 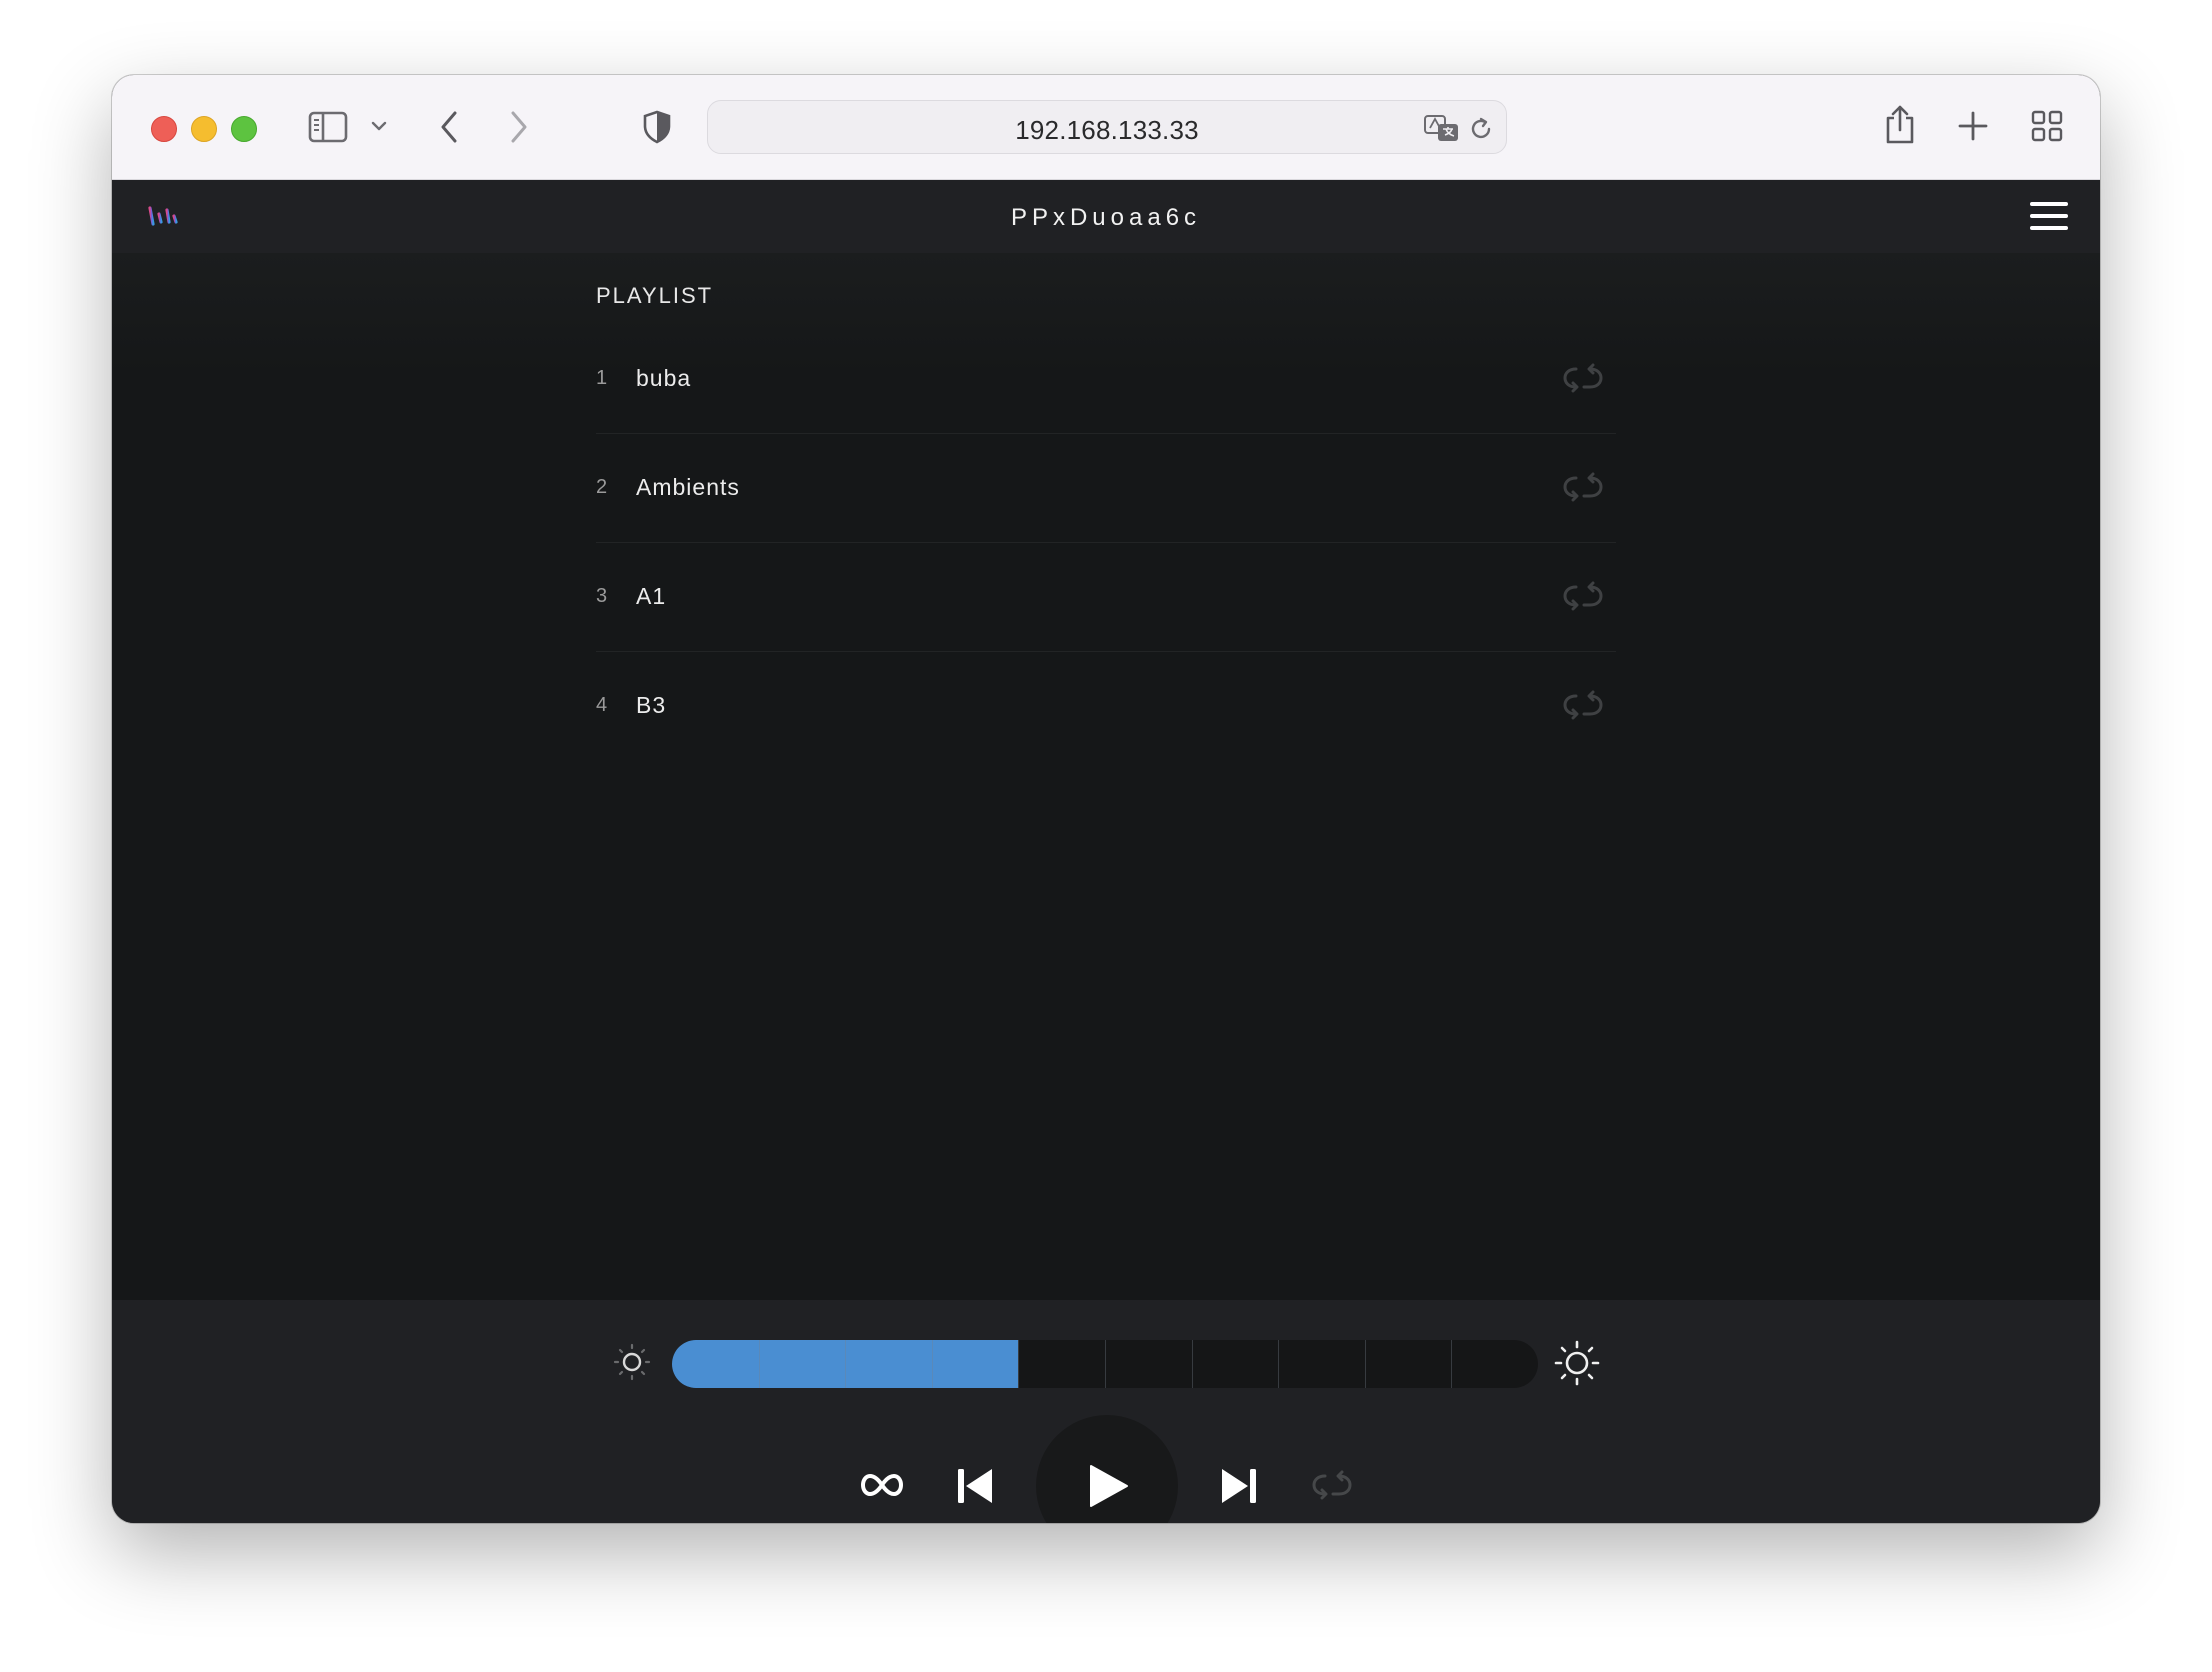 I want to click on page-title: PPxDuoaa6c, so click(x=1106, y=217).